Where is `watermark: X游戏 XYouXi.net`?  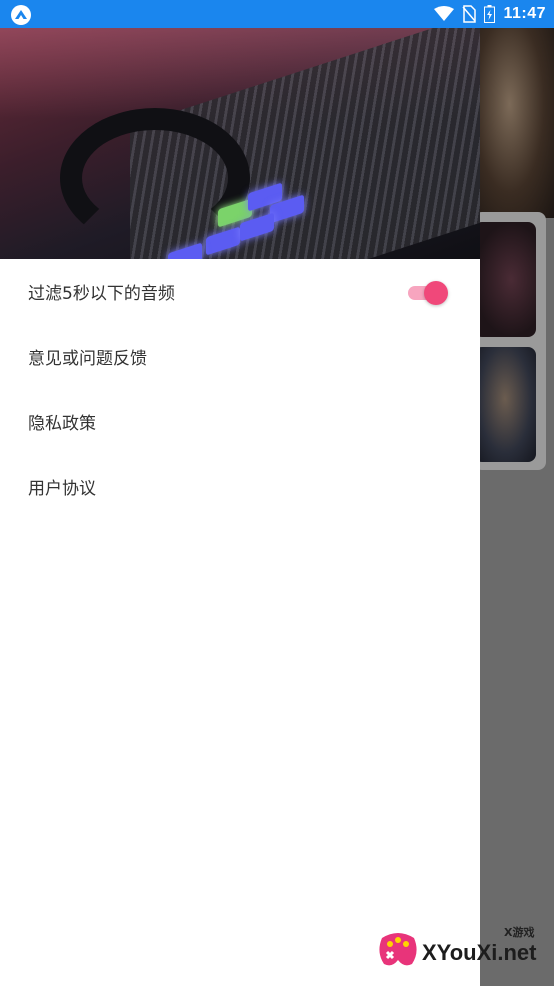 watermark: X游戏 XYouXi.net is located at coordinates (462, 949).